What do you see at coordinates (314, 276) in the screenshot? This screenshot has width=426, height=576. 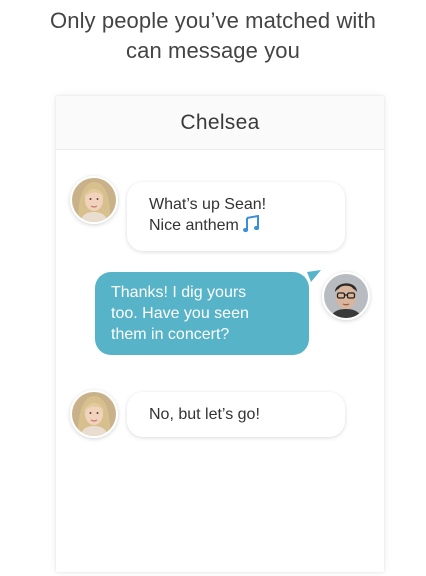 I see `outgoing-bubble-tail` at bounding box center [314, 276].